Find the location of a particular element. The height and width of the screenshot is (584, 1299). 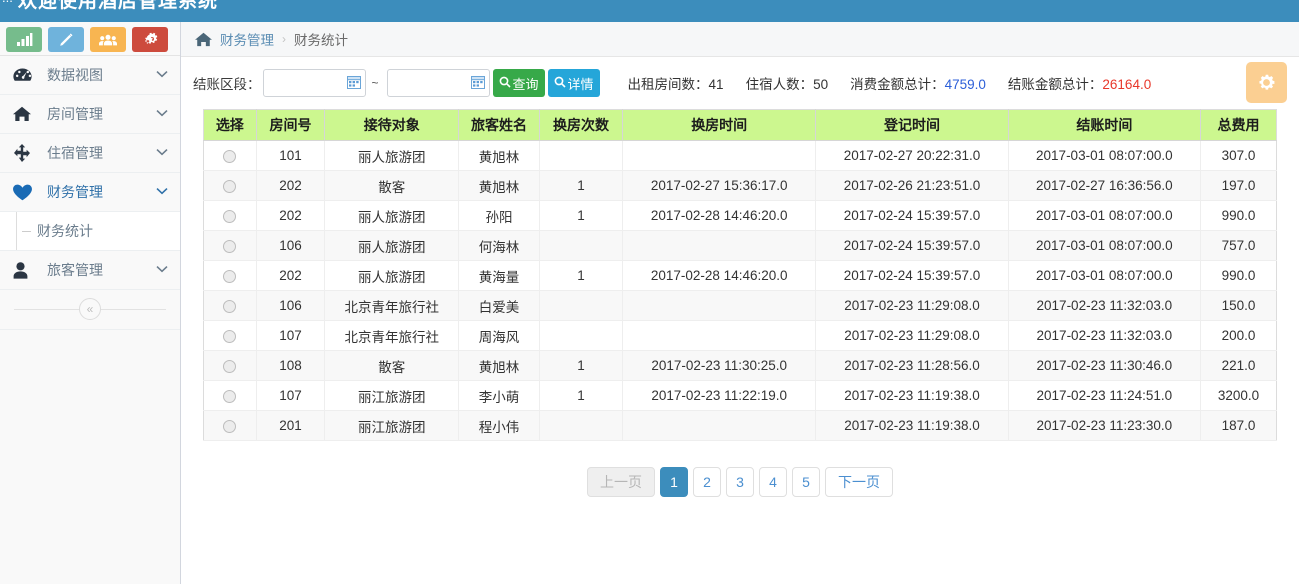

date-from-wrapper is located at coordinates (314, 83).